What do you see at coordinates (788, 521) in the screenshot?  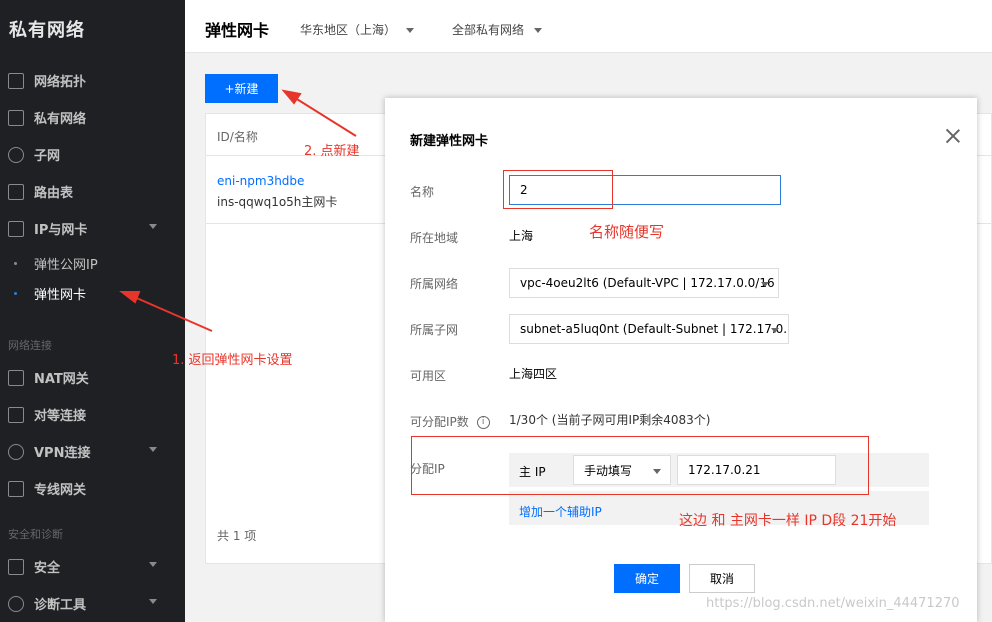 I see `annotation-ip: 这边 和 主网卡一样 IP D段 21开始` at bounding box center [788, 521].